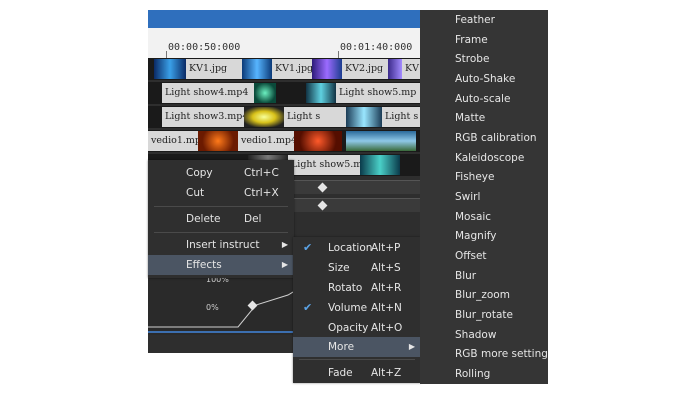 This screenshot has width=696, height=401. What do you see at coordinates (253, 219) in the screenshot?
I see `menu-item-shortcut: Del` at bounding box center [253, 219].